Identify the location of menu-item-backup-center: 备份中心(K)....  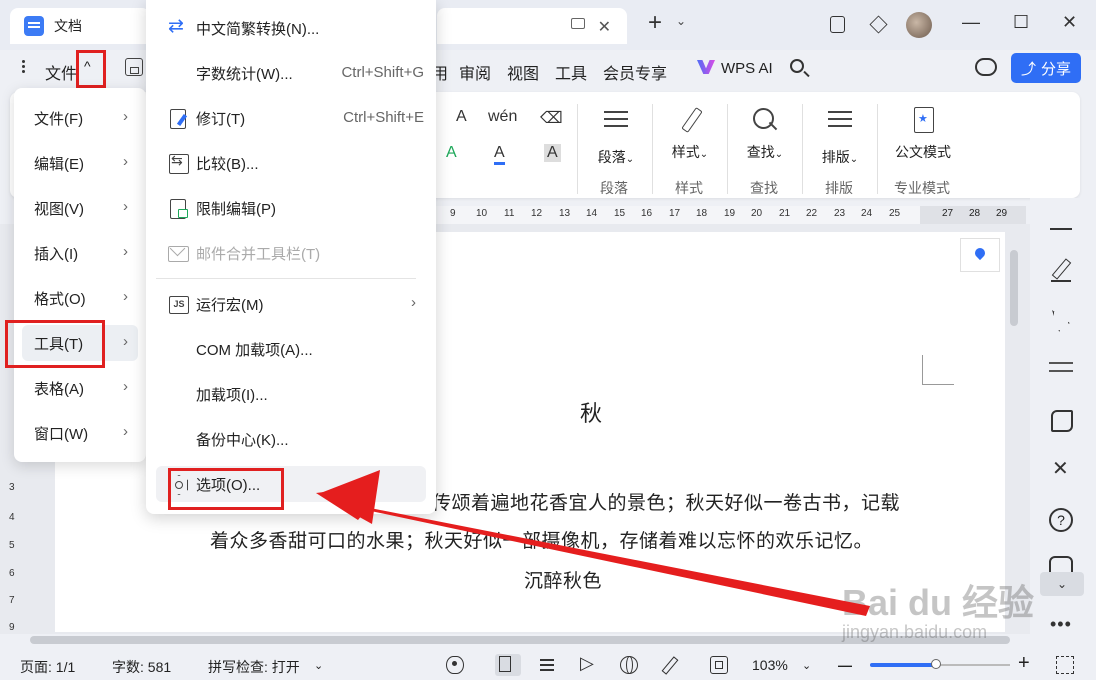
(291, 439).